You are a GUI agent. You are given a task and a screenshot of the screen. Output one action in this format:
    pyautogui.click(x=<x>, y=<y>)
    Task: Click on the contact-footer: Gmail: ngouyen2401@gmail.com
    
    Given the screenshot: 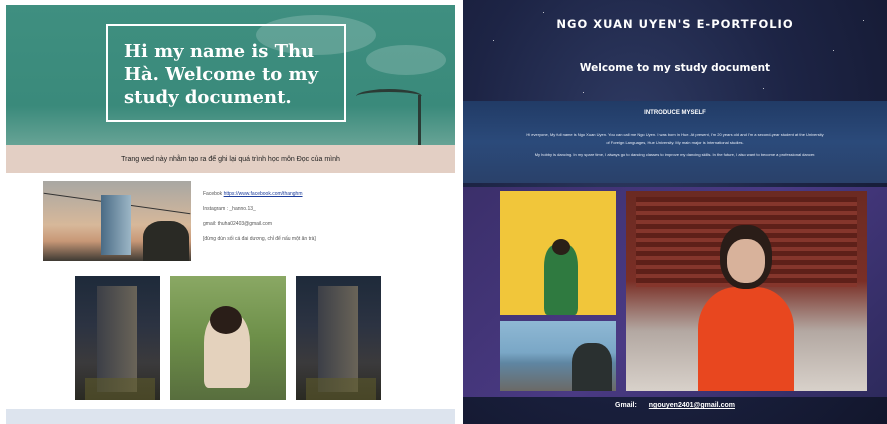 What is the action you would take?
    pyautogui.click(x=675, y=405)
    